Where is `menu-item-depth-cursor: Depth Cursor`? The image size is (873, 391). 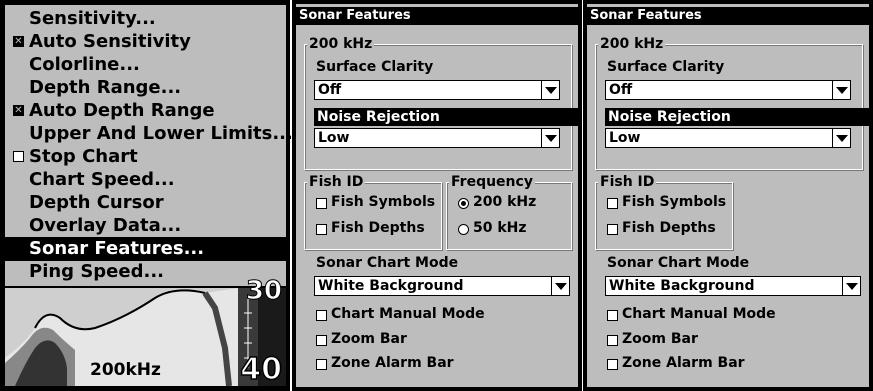 menu-item-depth-cursor: Depth Cursor is located at coordinates (145, 203).